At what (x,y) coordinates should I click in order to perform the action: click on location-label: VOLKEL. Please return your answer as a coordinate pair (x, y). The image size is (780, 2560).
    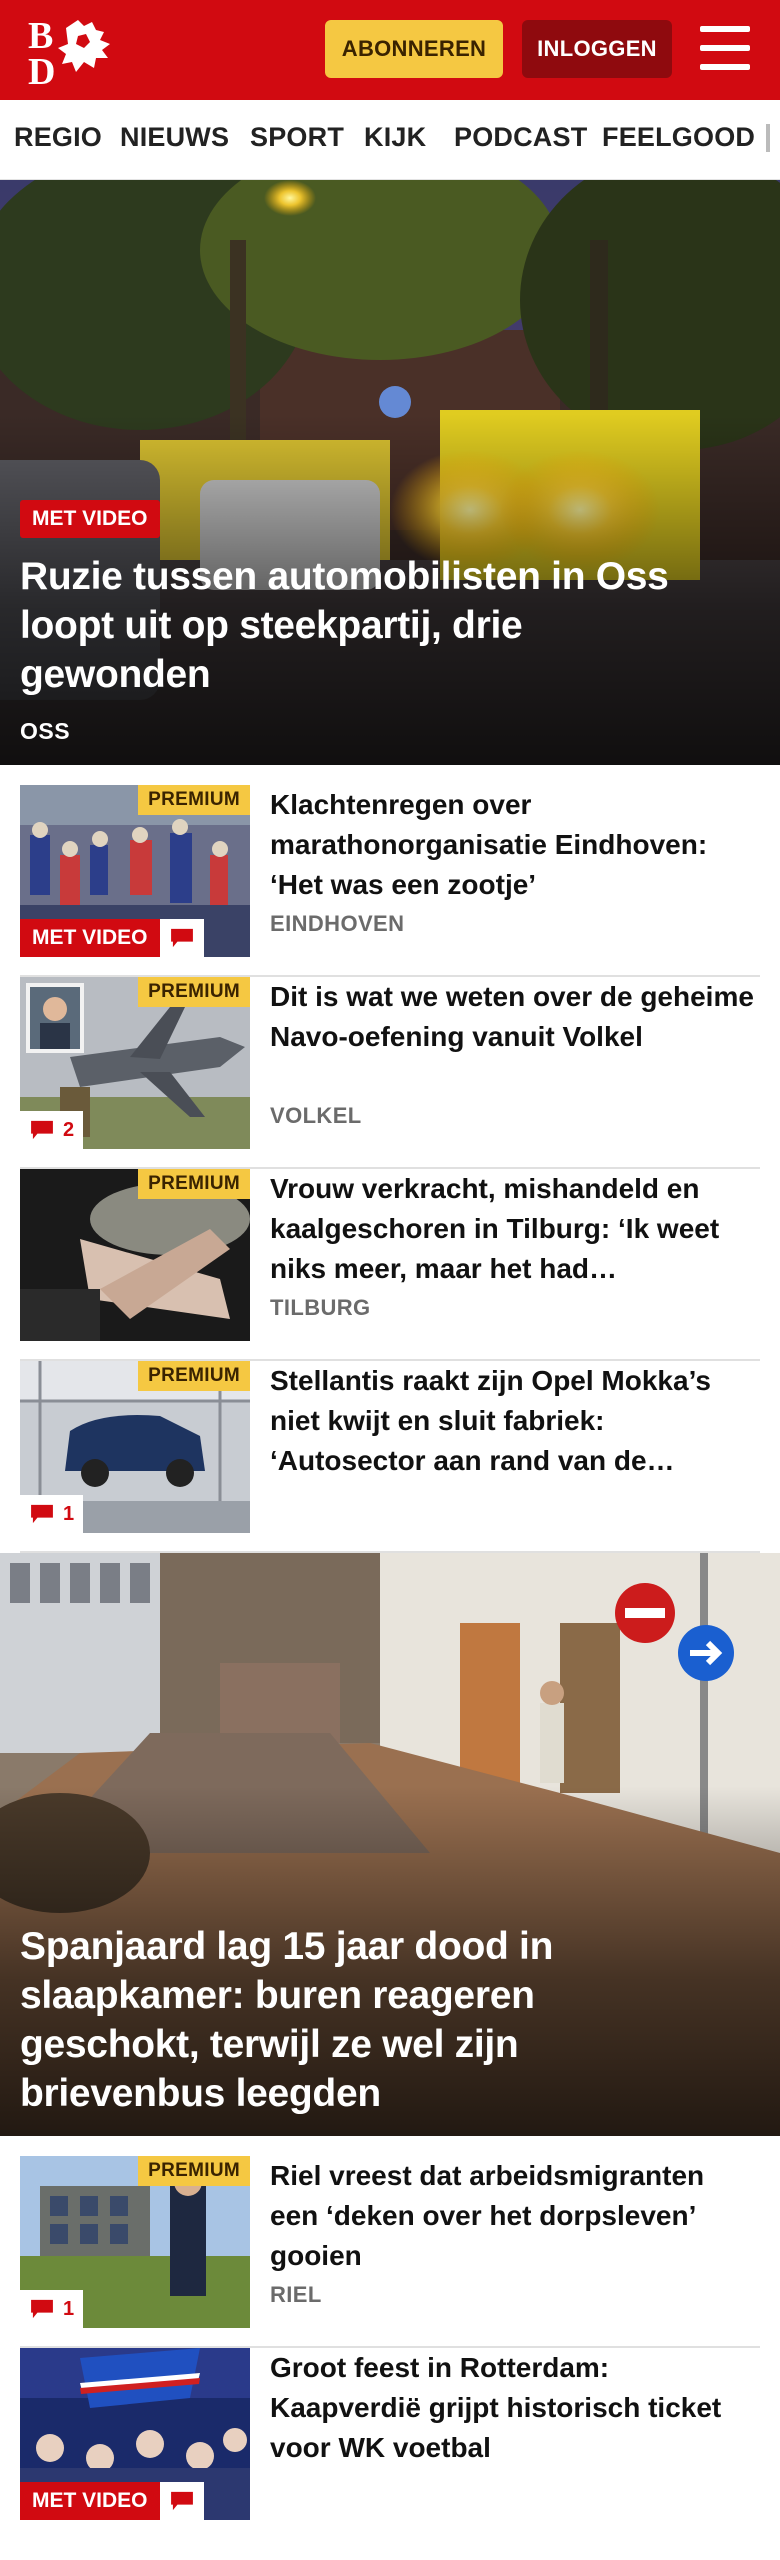
    Looking at the image, I should click on (316, 1115).